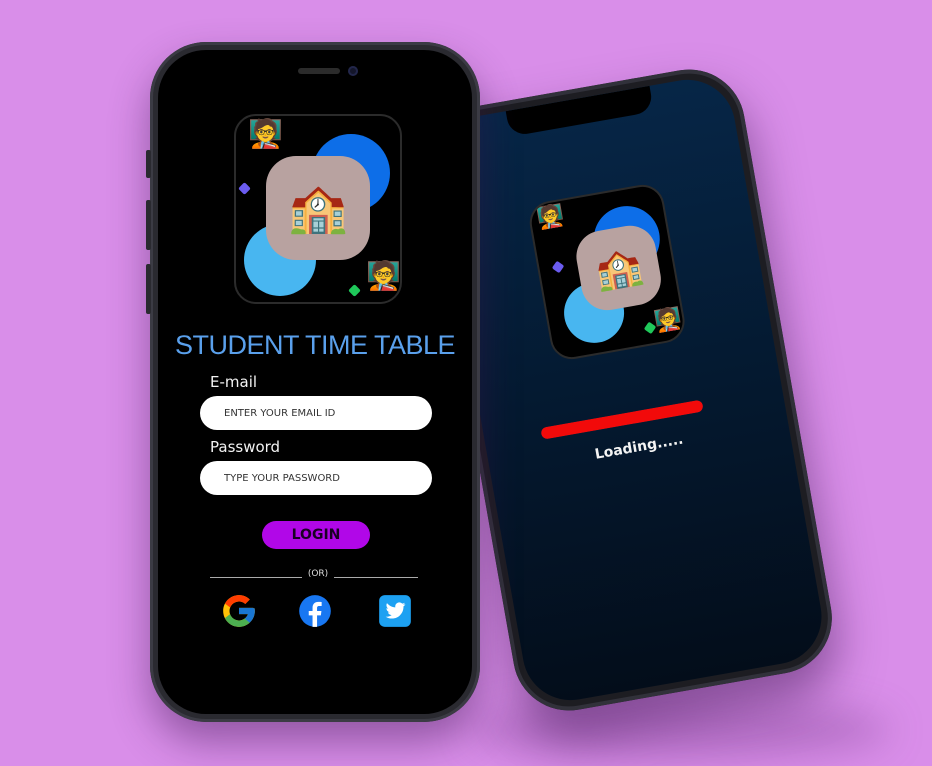  I want to click on password-field, so click(316, 478).